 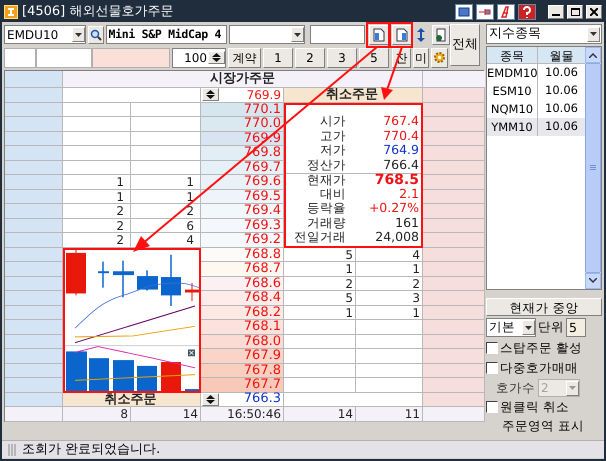 What do you see at coordinates (96, 35) in the screenshot?
I see `search-icon` at bounding box center [96, 35].